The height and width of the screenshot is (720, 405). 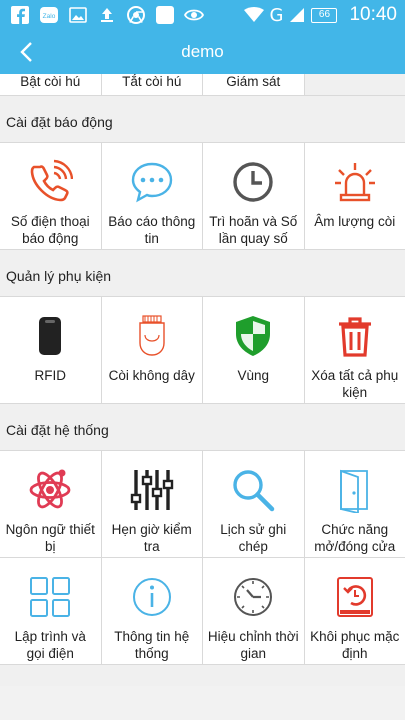 I want to click on atom-icon, so click(x=50, y=489).